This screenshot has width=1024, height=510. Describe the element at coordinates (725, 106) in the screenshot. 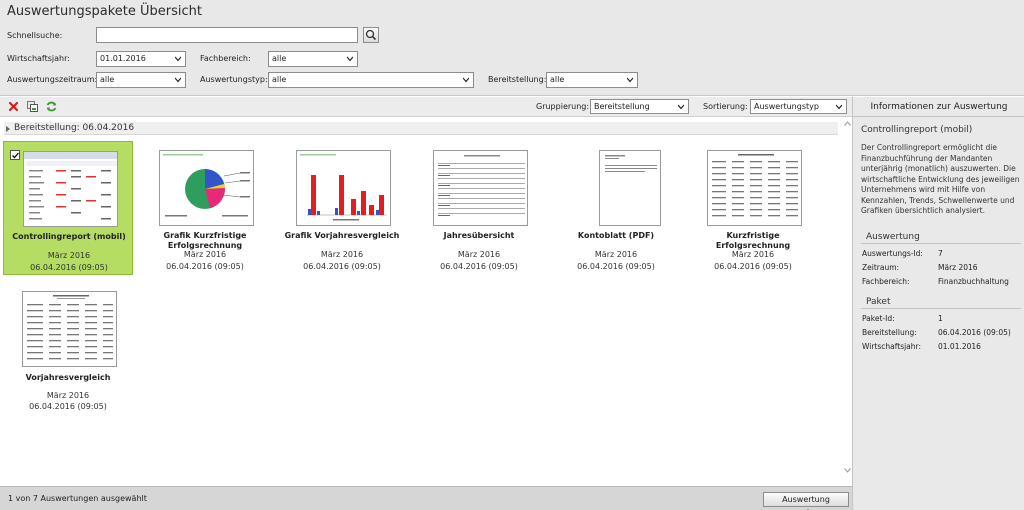

I see `sortierung-label: Sortierung:` at that location.